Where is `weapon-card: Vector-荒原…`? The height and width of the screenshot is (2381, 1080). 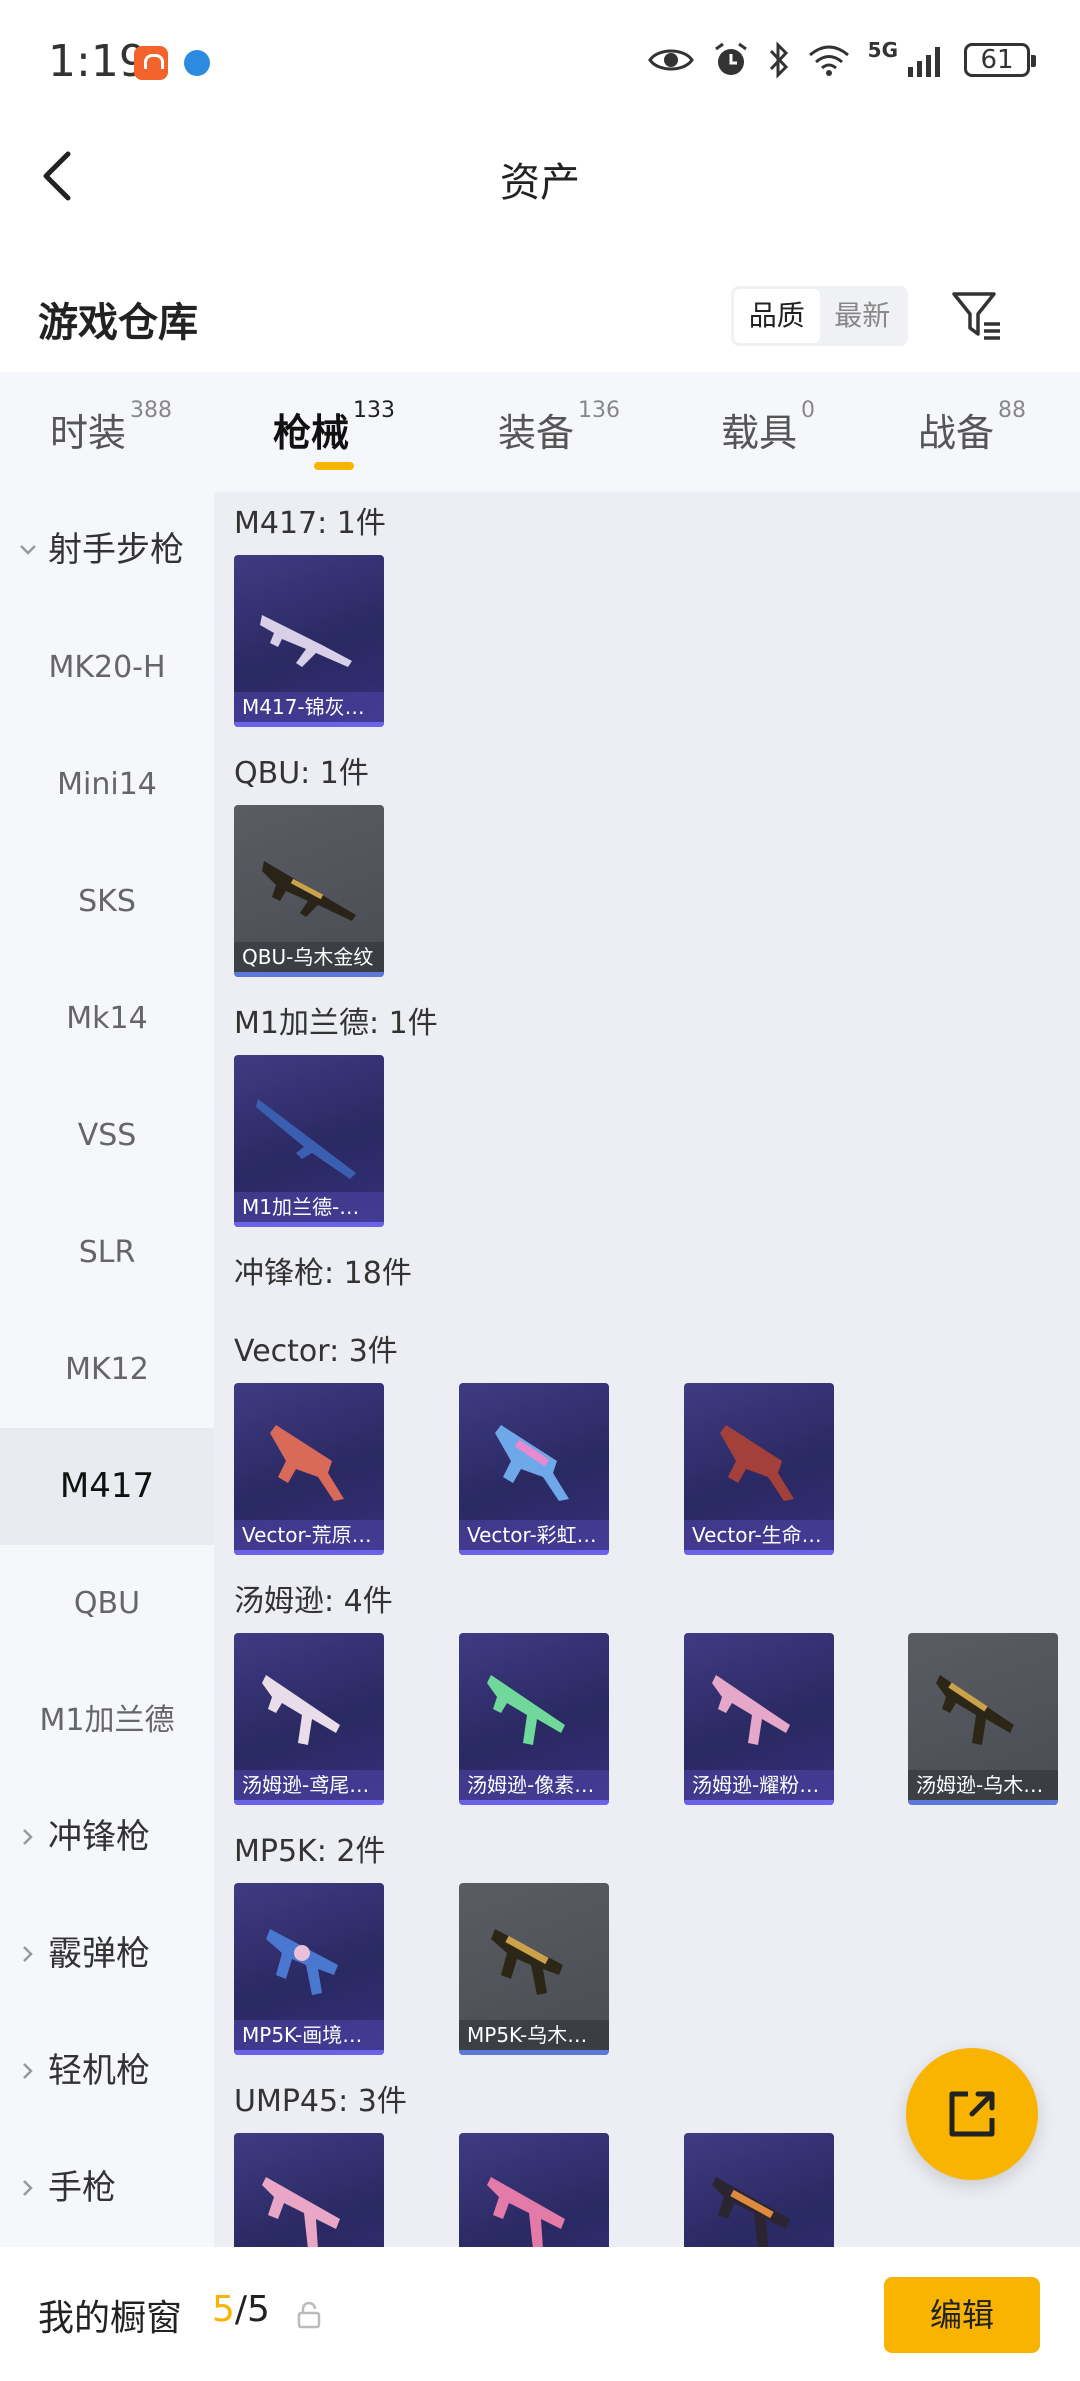
weapon-card: Vector-荒原… is located at coordinates (309, 1469).